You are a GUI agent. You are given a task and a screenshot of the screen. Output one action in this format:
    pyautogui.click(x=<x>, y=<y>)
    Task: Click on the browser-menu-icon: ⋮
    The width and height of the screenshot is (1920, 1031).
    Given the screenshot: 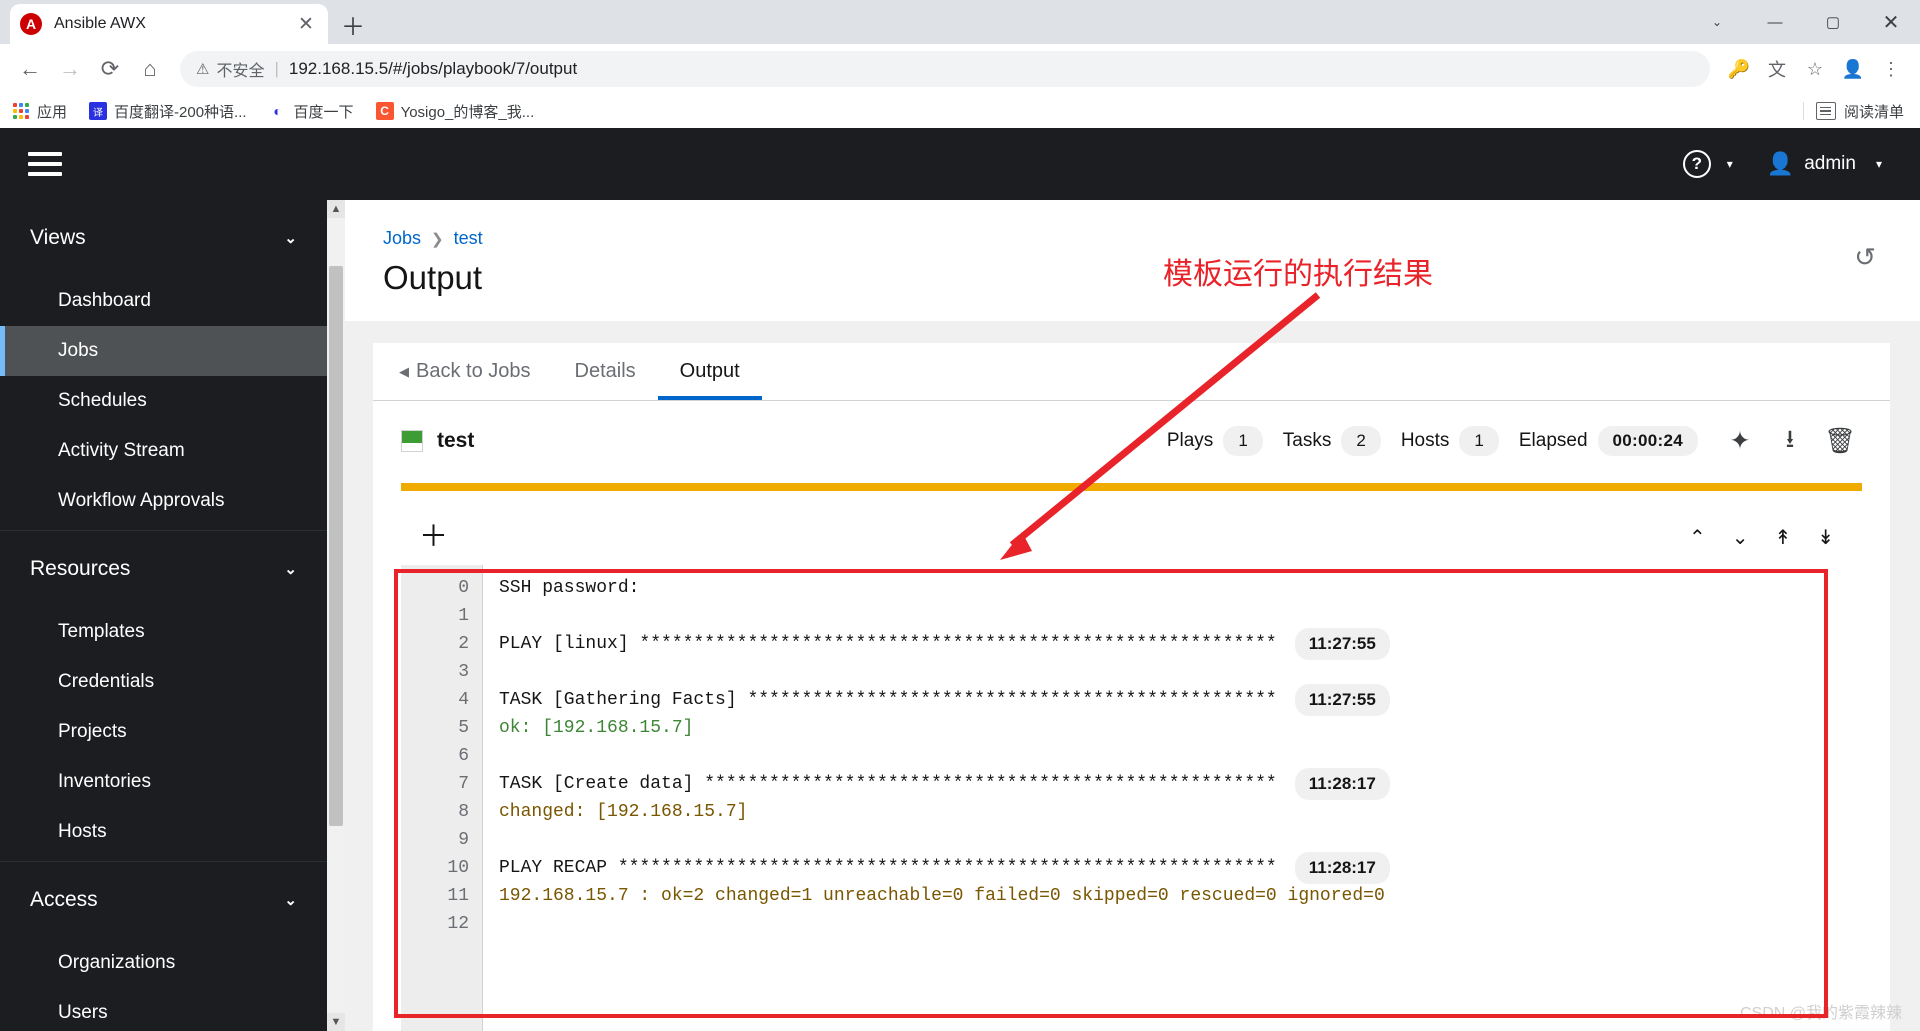 What is the action you would take?
    pyautogui.click(x=1891, y=69)
    